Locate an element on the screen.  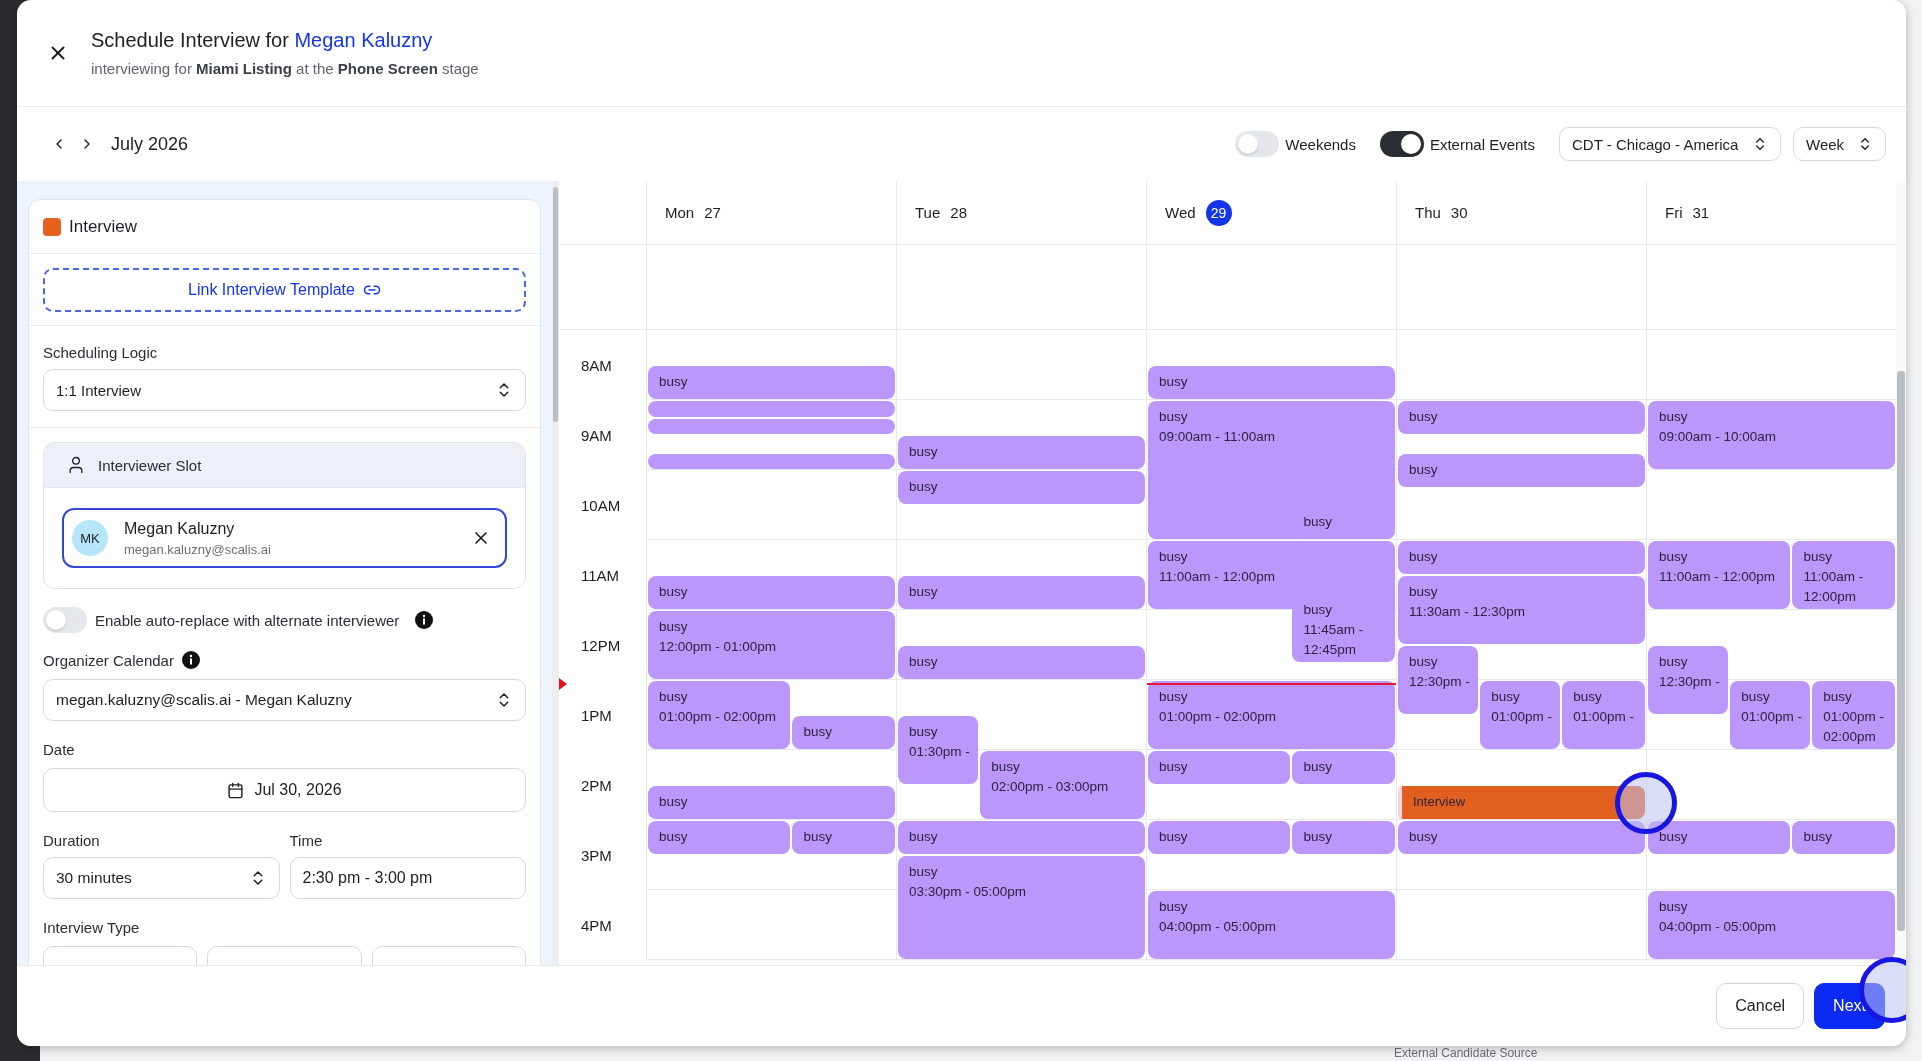
busy-event: busy 11:30am - 12:30pm is located at coordinates (1521, 610).